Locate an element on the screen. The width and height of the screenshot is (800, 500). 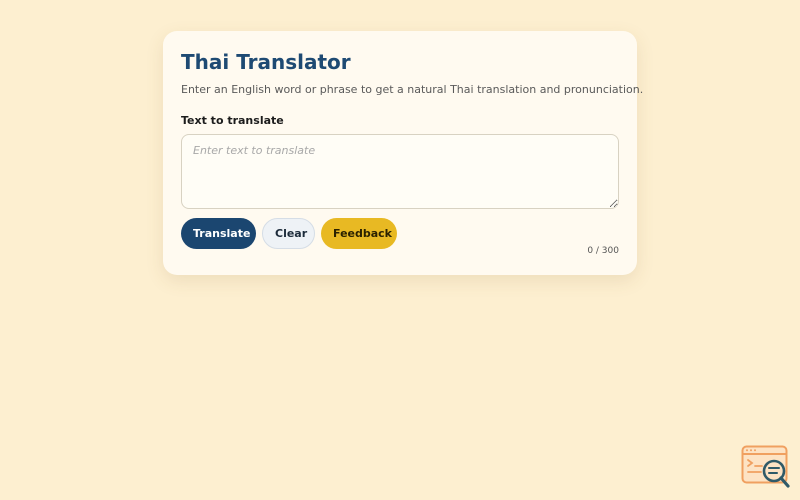
page-title: Thai Translator is located at coordinates (266, 62).